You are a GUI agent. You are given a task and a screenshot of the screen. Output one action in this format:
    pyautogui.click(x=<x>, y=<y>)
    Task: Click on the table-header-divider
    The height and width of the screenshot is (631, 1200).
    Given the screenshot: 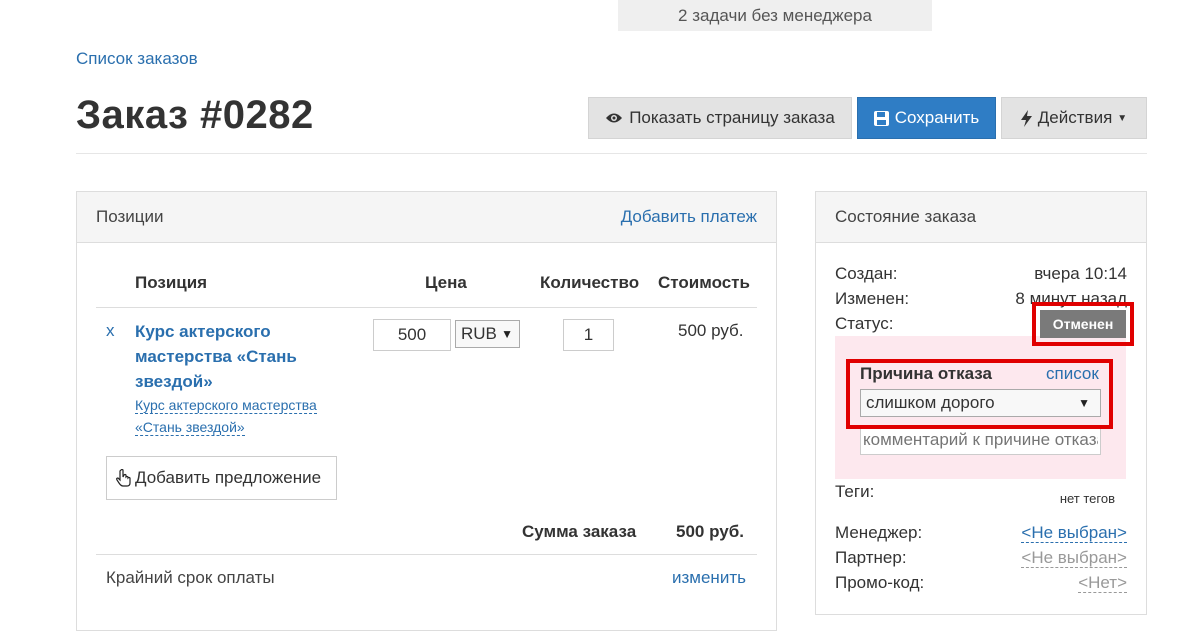 What is the action you would take?
    pyautogui.click(x=426, y=307)
    